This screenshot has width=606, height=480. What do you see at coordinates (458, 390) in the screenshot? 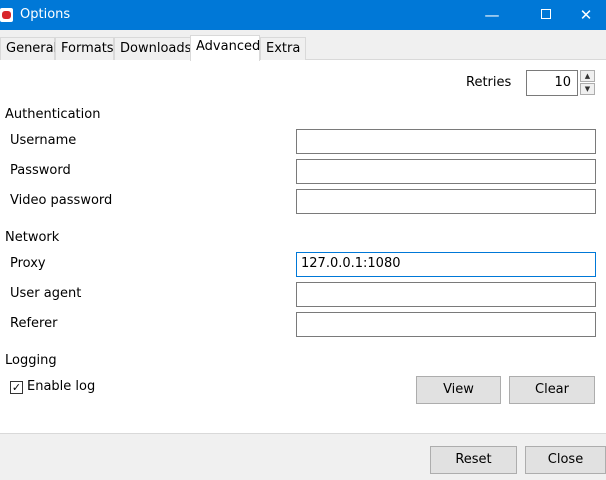
I see `view-log-button: View` at bounding box center [458, 390].